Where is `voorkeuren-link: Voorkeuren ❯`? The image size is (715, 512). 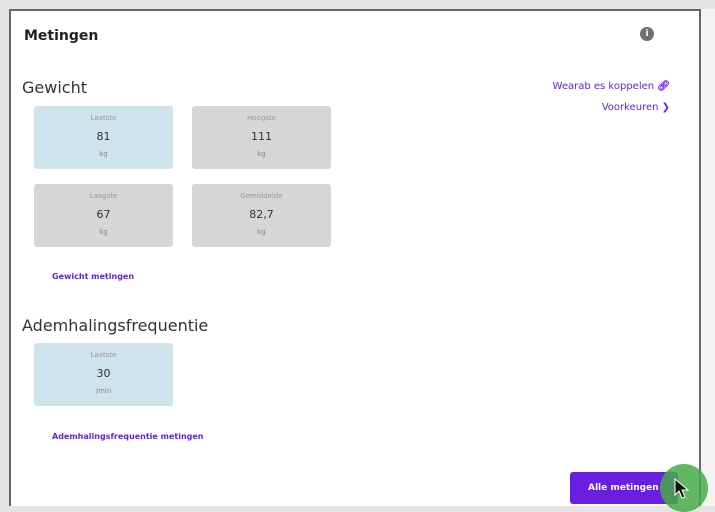
voorkeuren-link: Voorkeuren ❯ is located at coordinates (636, 107).